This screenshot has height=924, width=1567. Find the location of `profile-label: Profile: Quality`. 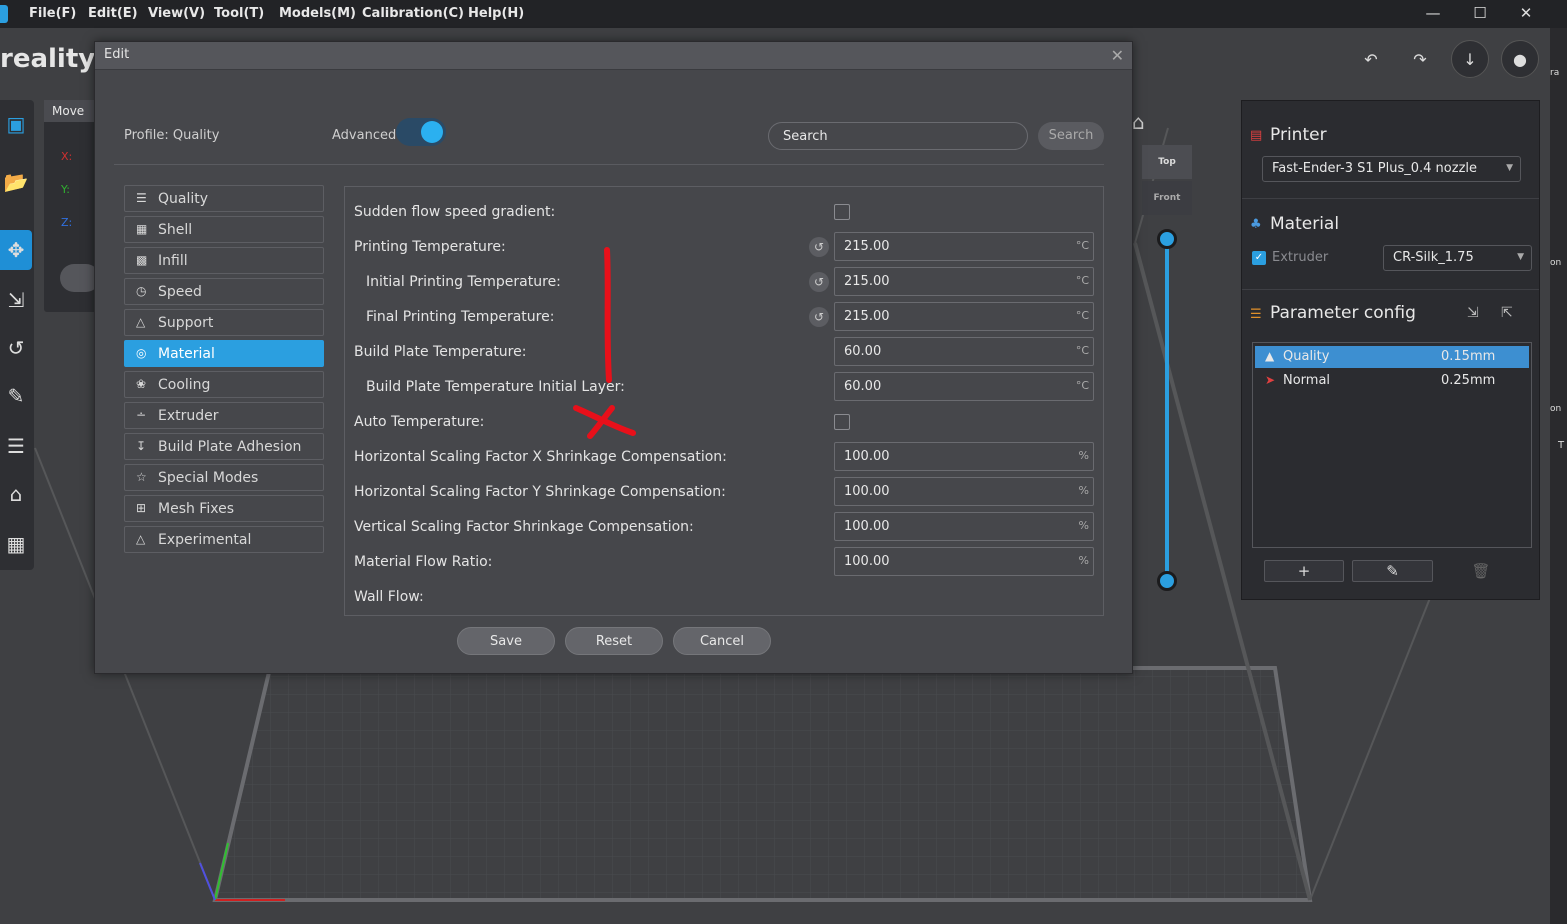

profile-label: Profile: Quality is located at coordinates (172, 135).